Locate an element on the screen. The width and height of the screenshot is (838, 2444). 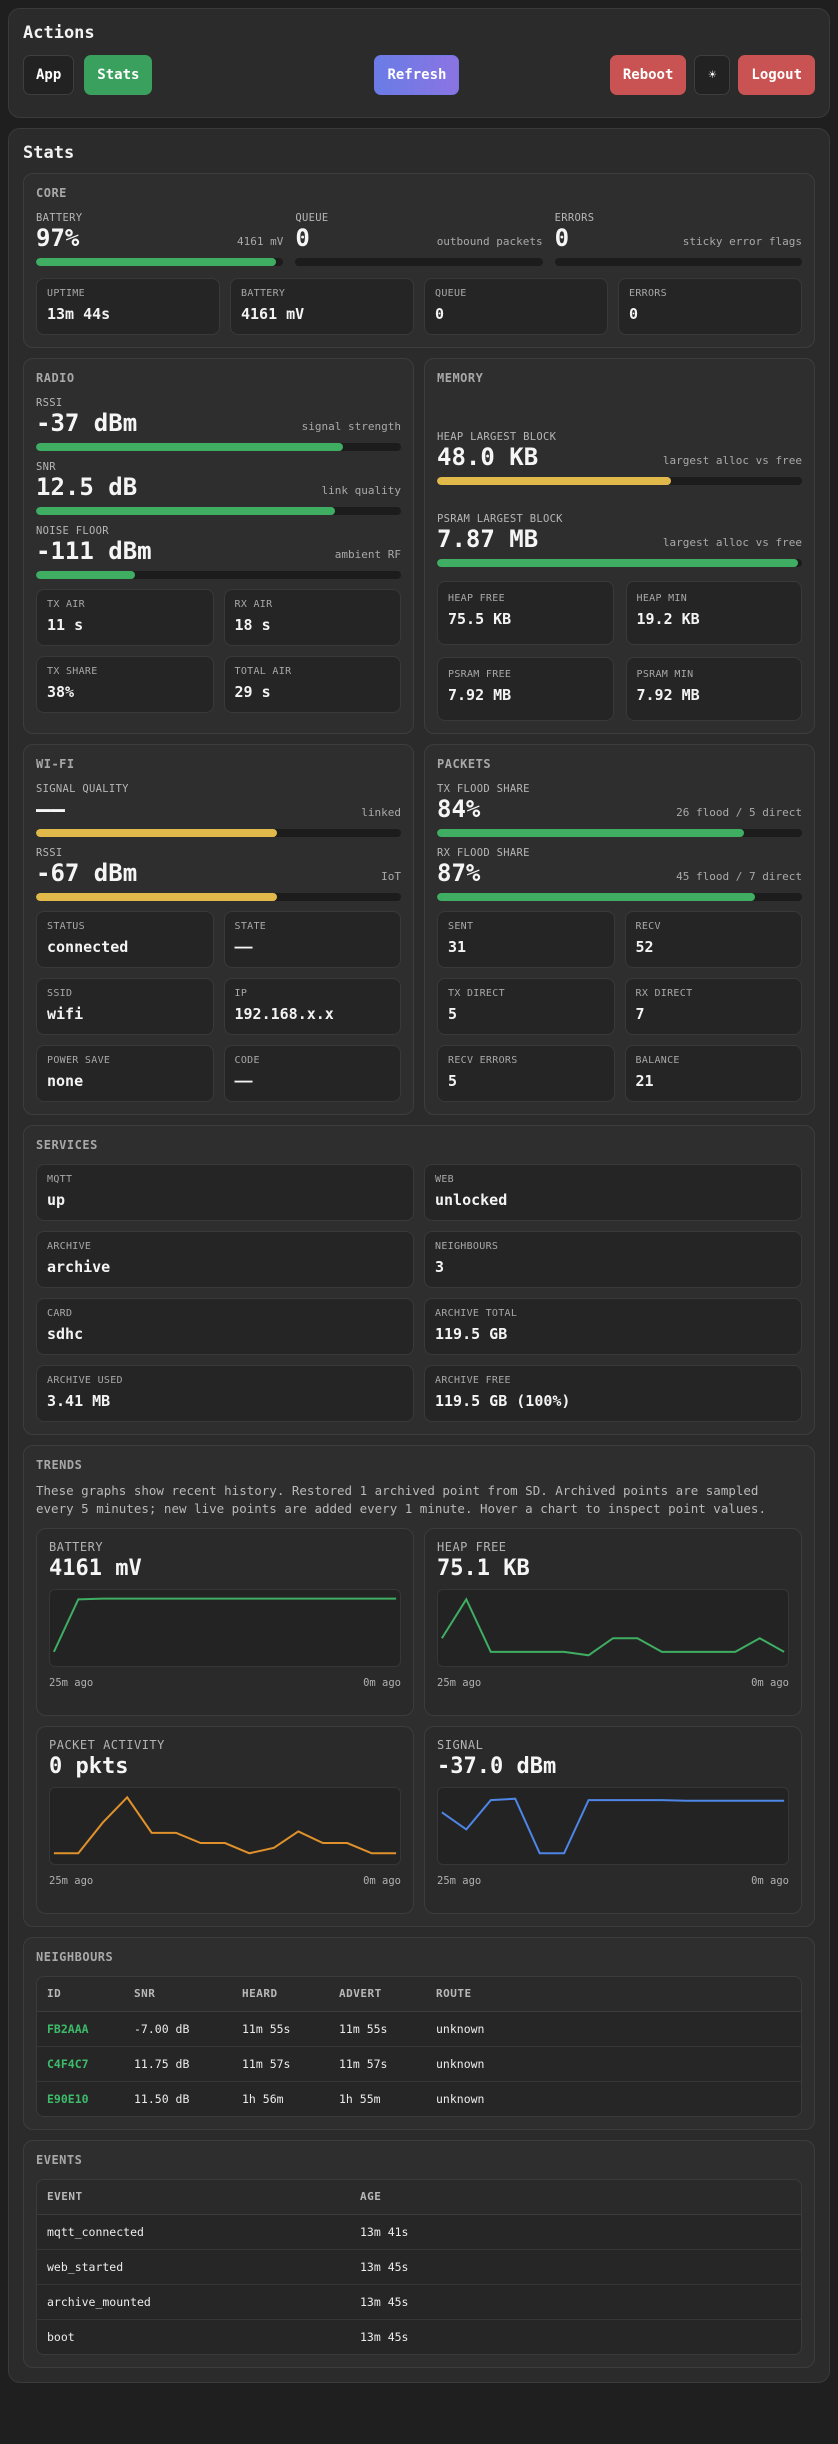
battery-bar is located at coordinates (160, 262).